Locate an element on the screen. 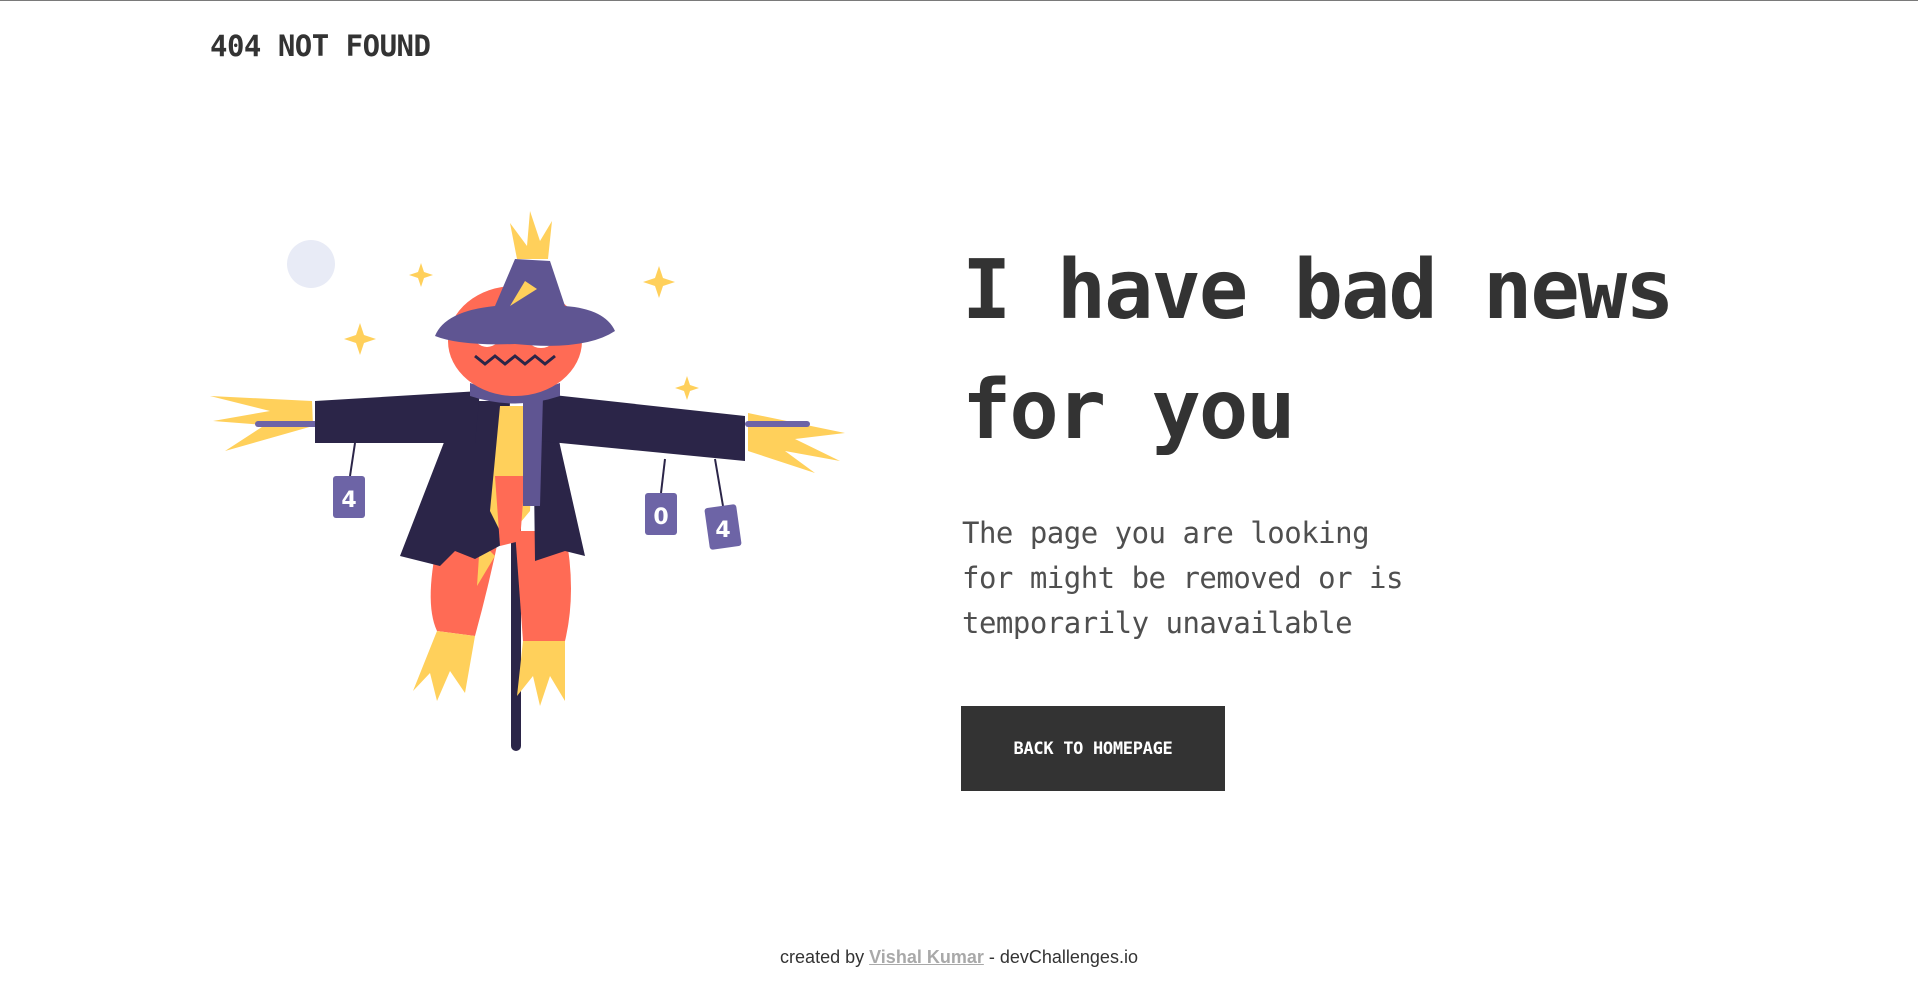 This screenshot has width=1918, height=988. can-right: 4 is located at coordinates (723, 527).